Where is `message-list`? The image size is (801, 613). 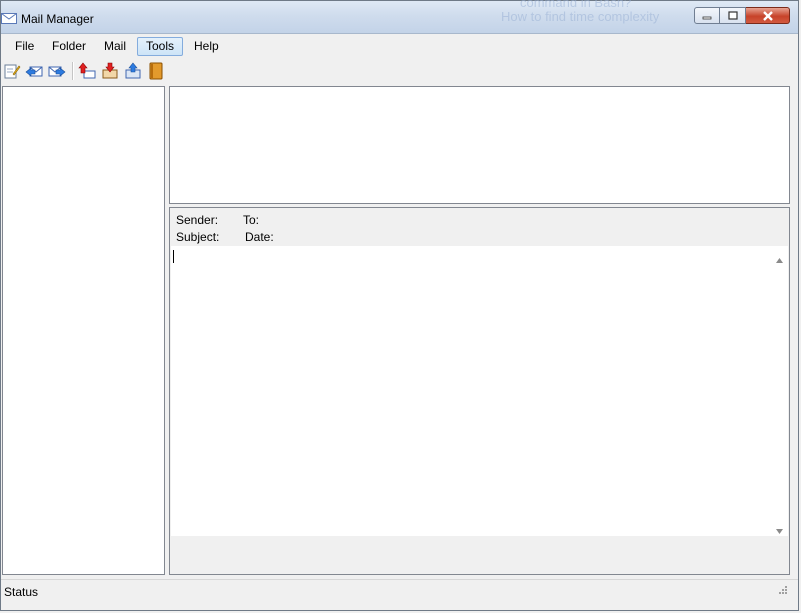
message-list is located at coordinates (479, 145).